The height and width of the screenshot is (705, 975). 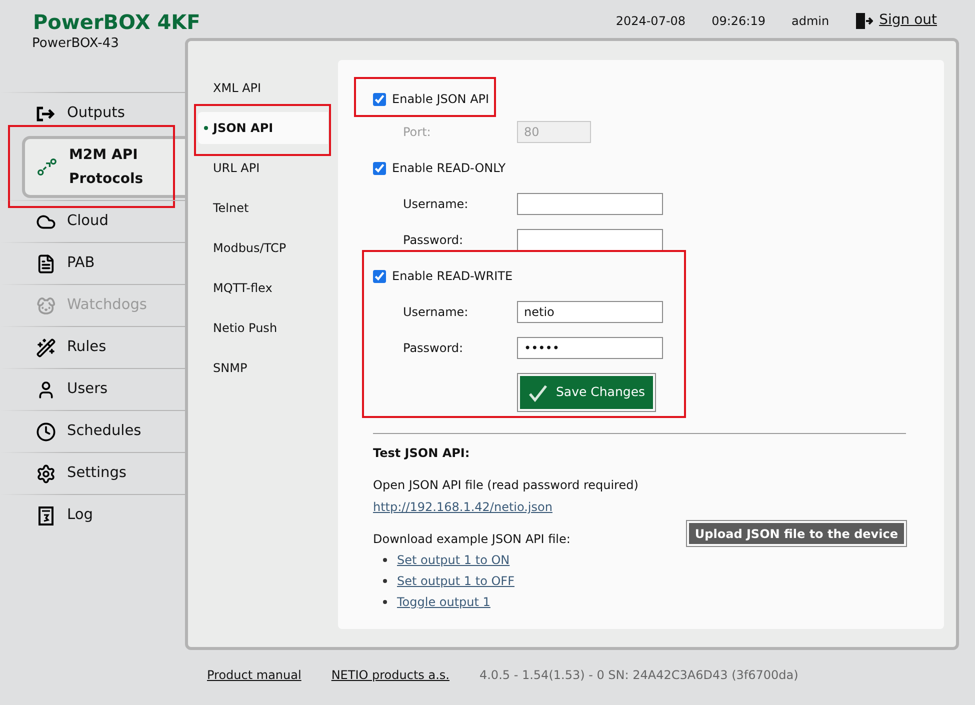 I want to click on dog-icon, so click(x=46, y=306).